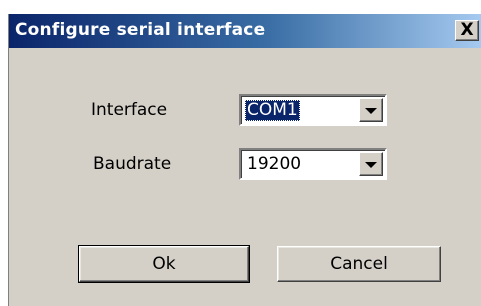 The height and width of the screenshot is (306, 481). What do you see at coordinates (313, 164) in the screenshot?
I see `baudrate-select: 19200` at bounding box center [313, 164].